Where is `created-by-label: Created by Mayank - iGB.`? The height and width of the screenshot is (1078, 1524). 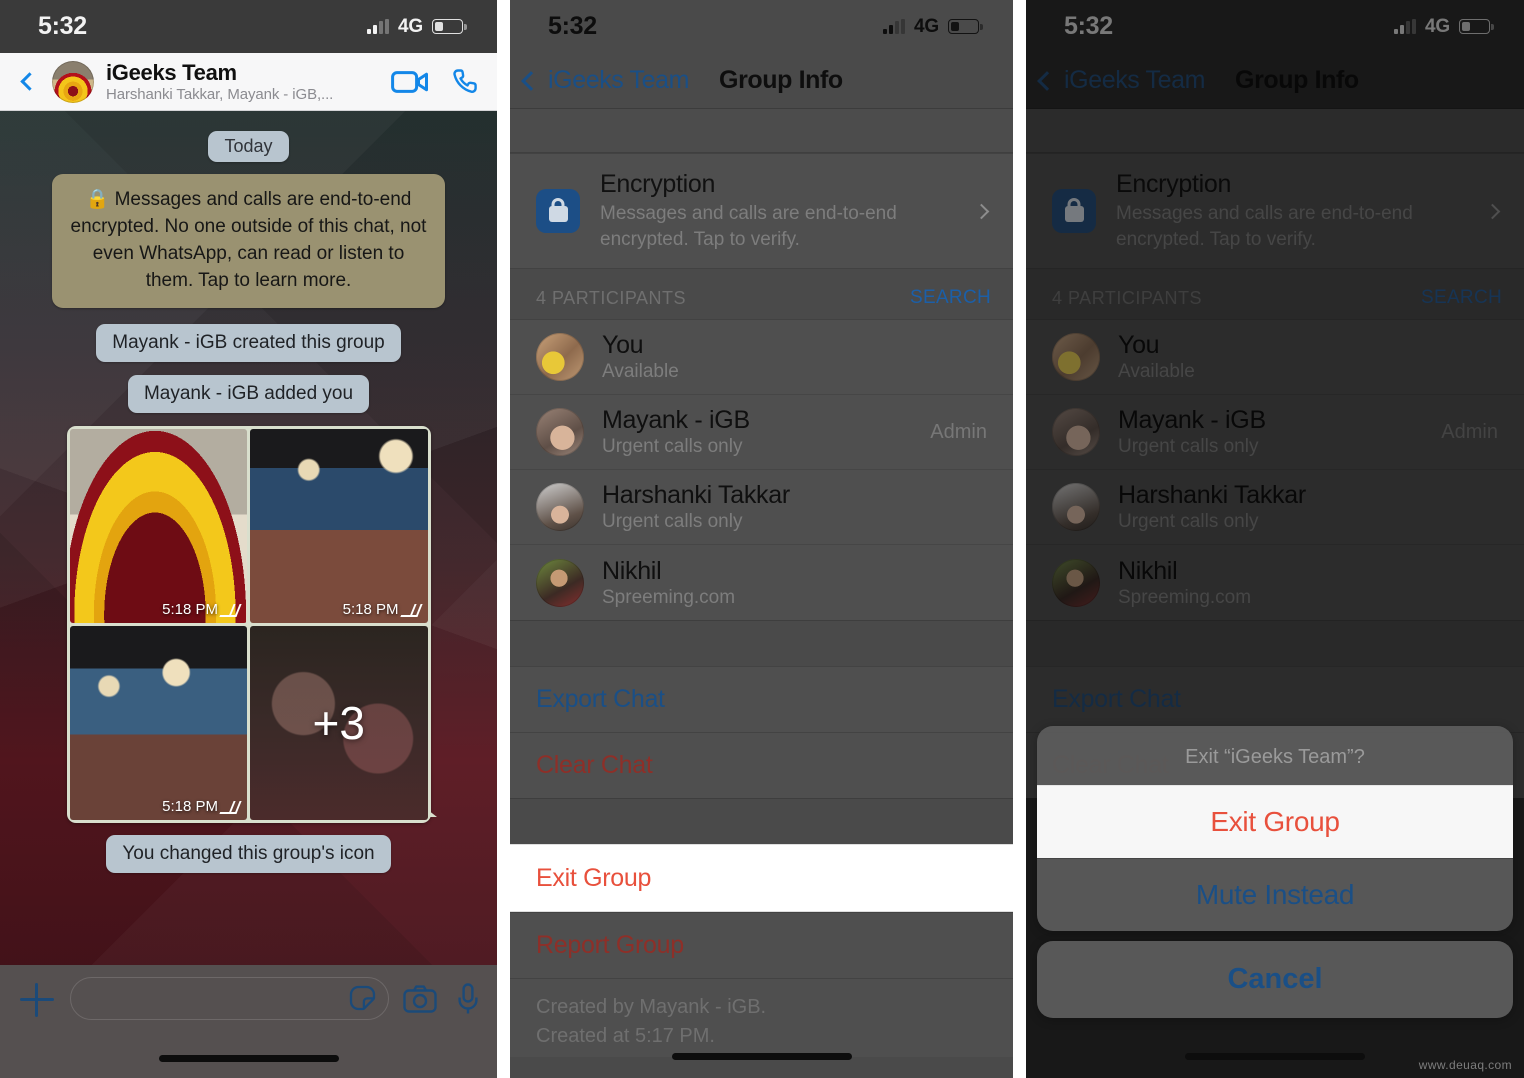
created-by-label: Created by Mayank - iGB. is located at coordinates (651, 1007).